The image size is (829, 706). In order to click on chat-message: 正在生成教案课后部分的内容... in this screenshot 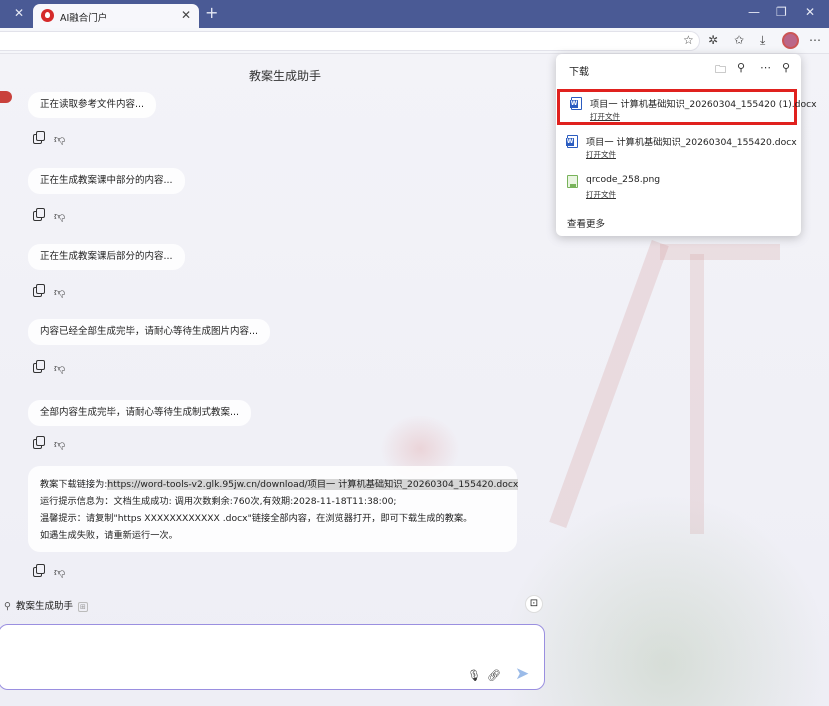, I will do `click(106, 257)`.